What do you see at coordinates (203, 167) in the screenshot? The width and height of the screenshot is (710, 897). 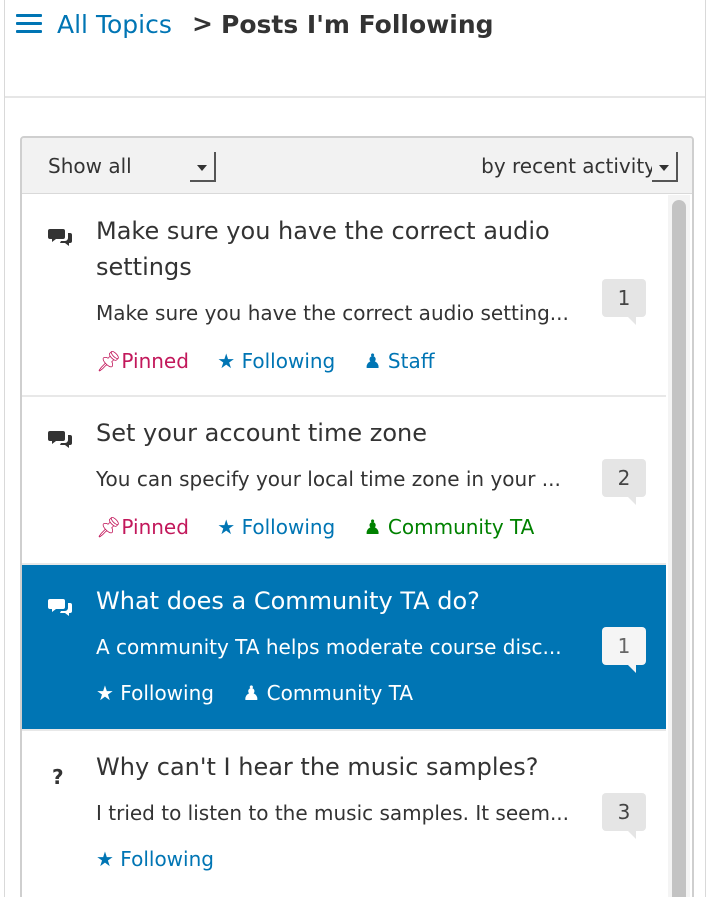 I see `show-filter-dropdown-icon` at bounding box center [203, 167].